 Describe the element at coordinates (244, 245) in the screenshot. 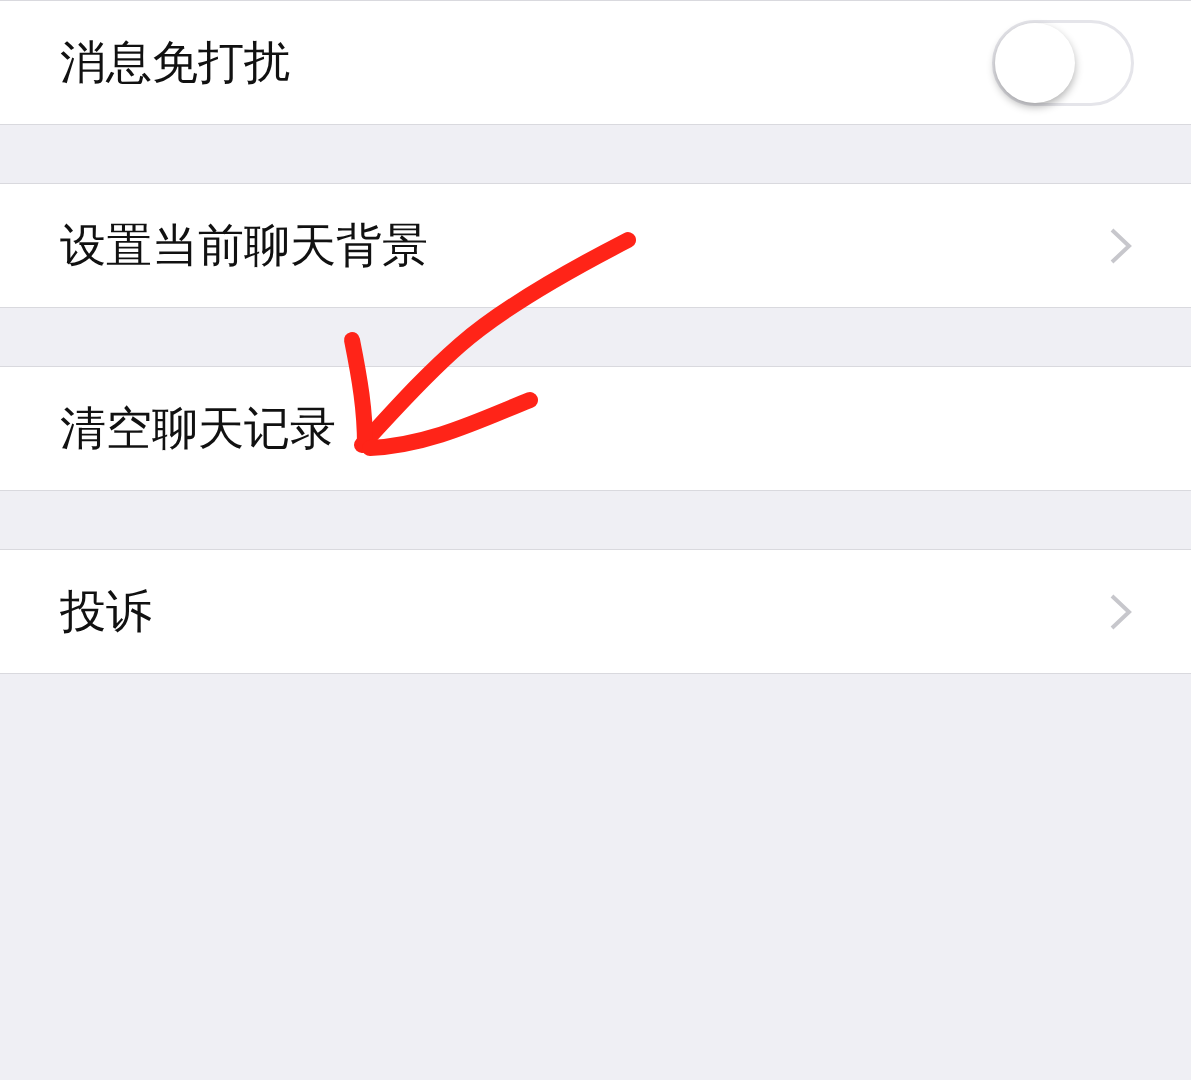

I see `row-label: 设置当前聊天背景` at that location.